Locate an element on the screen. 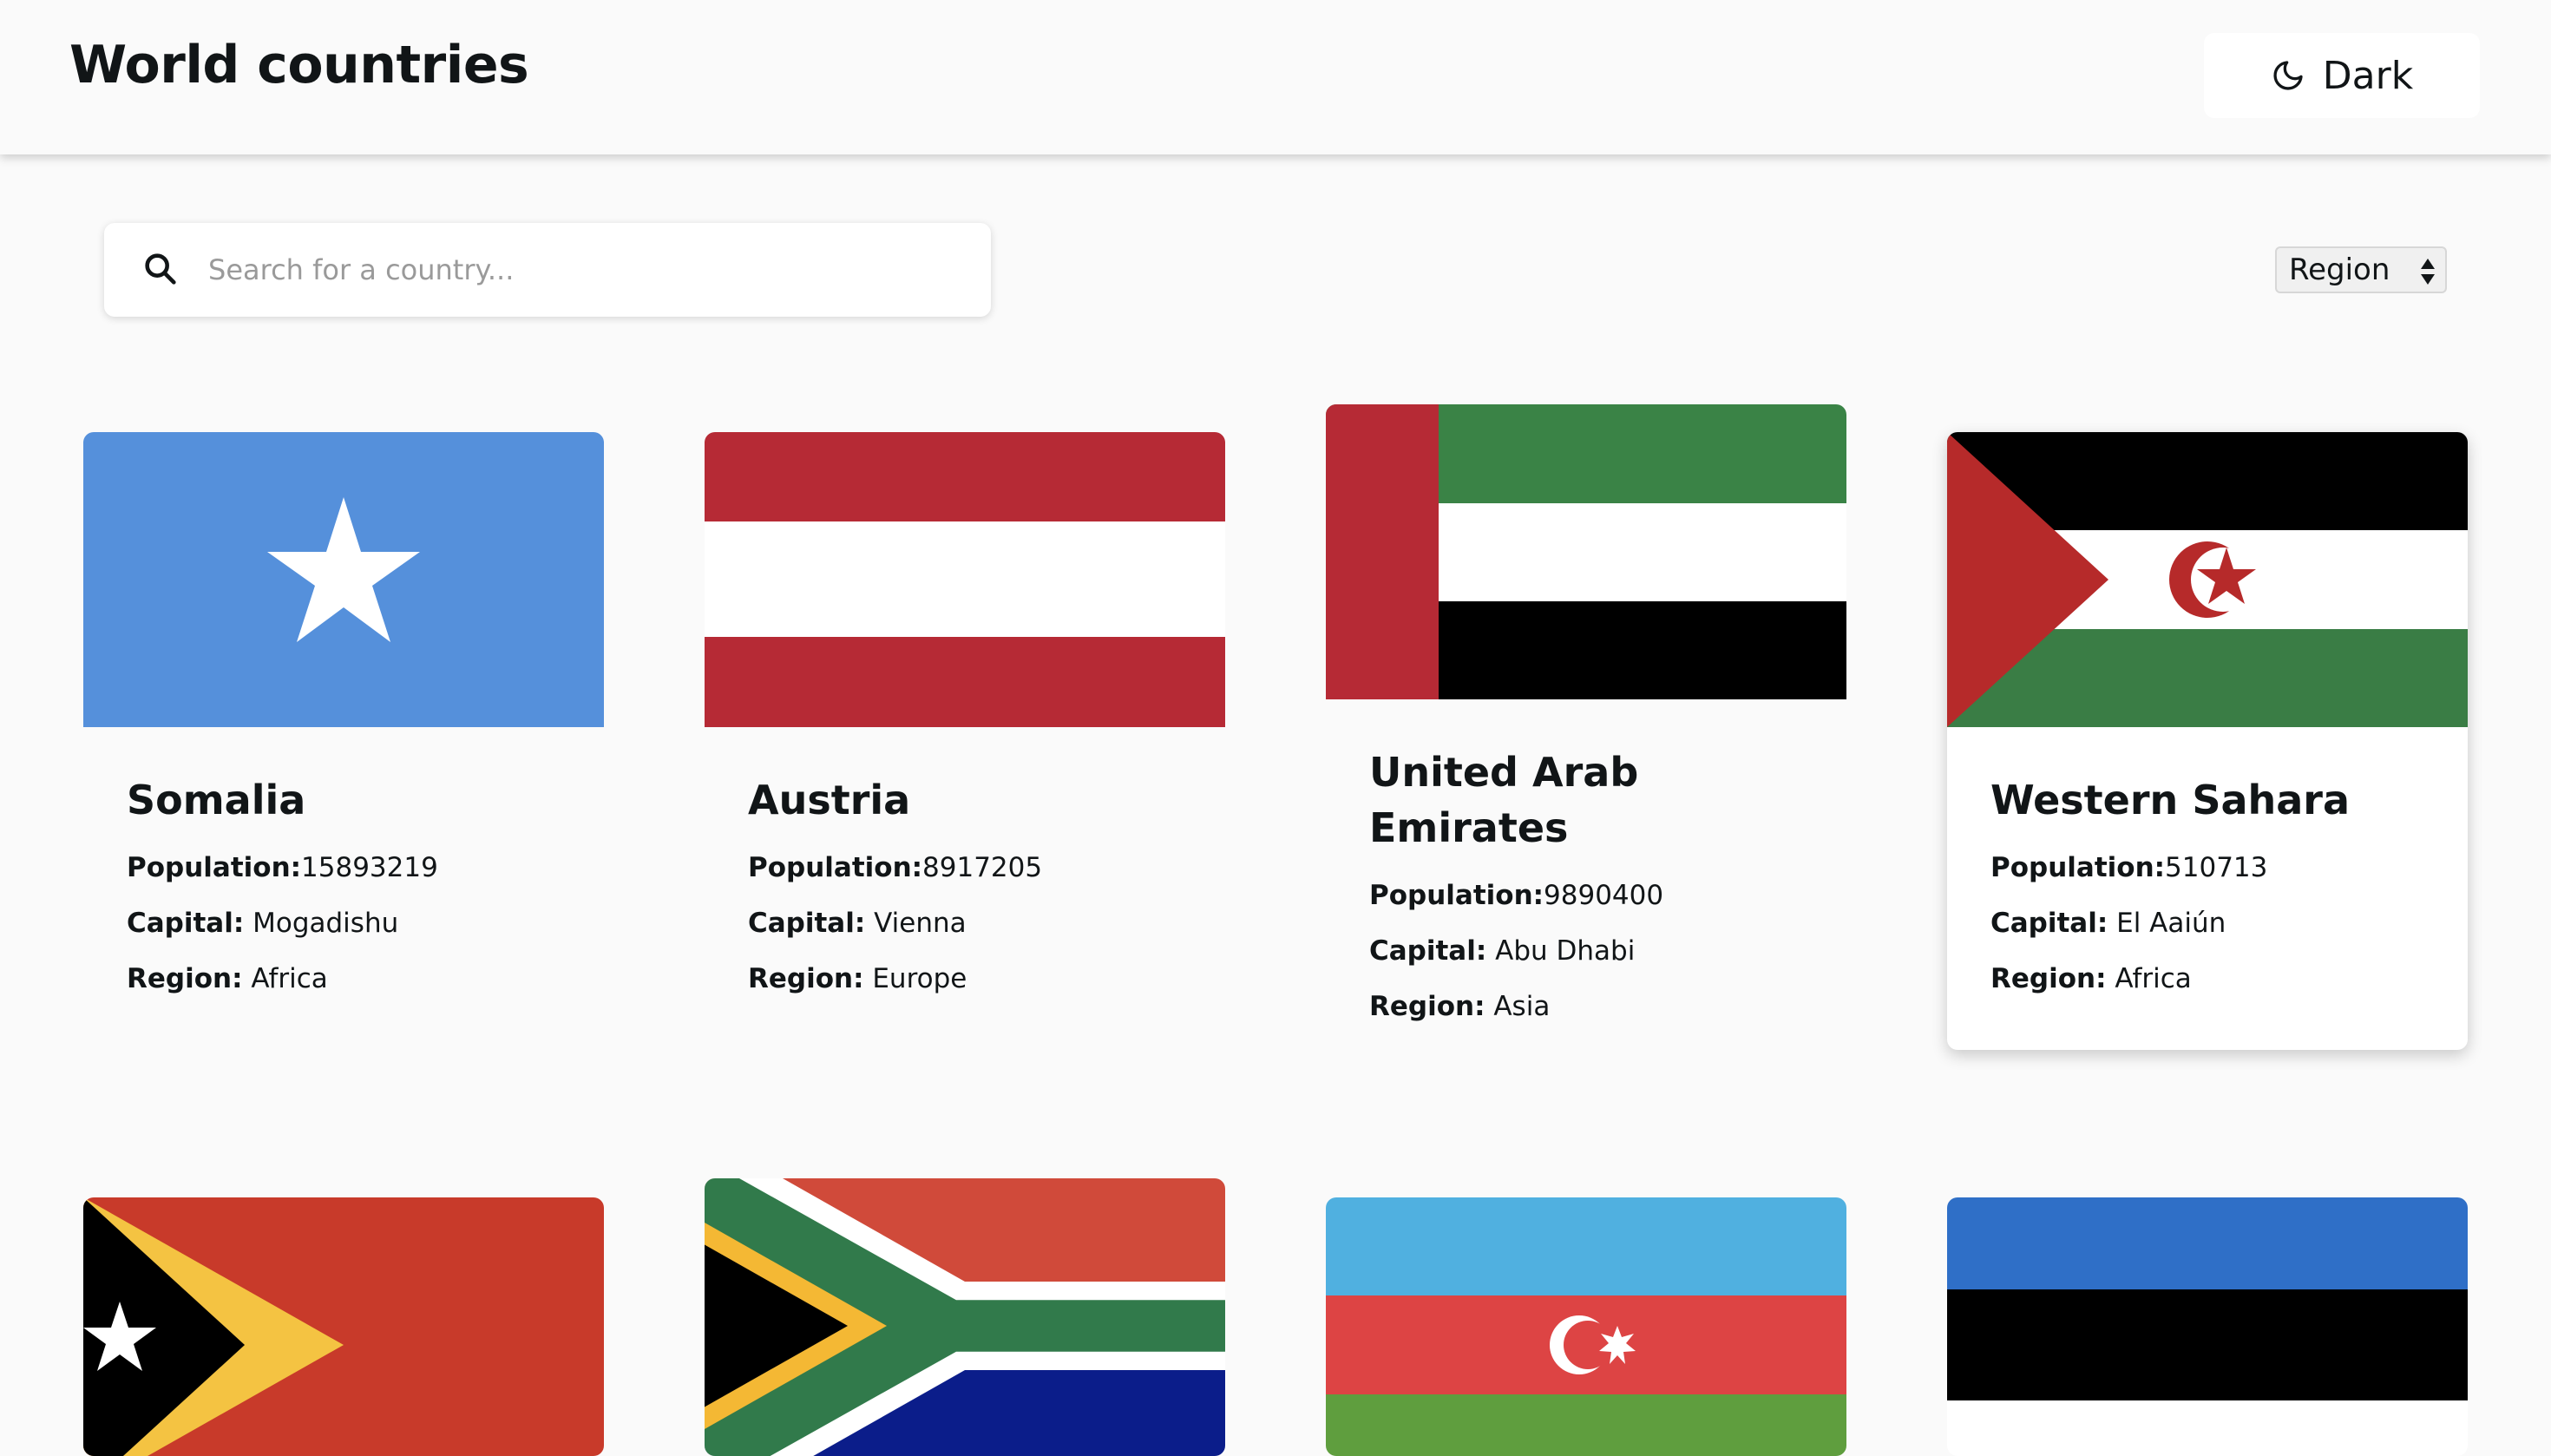 The width and height of the screenshot is (2551, 1456). uae-flag is located at coordinates (1586, 551).